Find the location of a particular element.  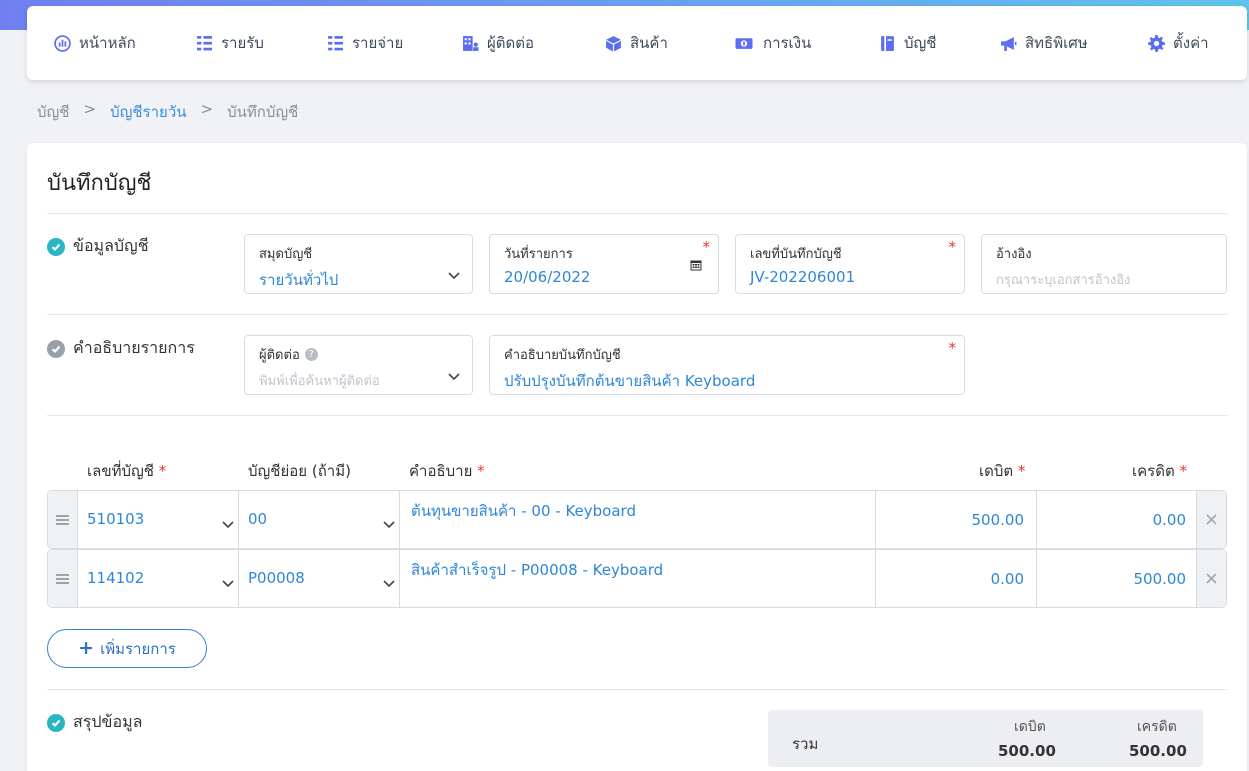

check-circle-icon is located at coordinates (56, 722).